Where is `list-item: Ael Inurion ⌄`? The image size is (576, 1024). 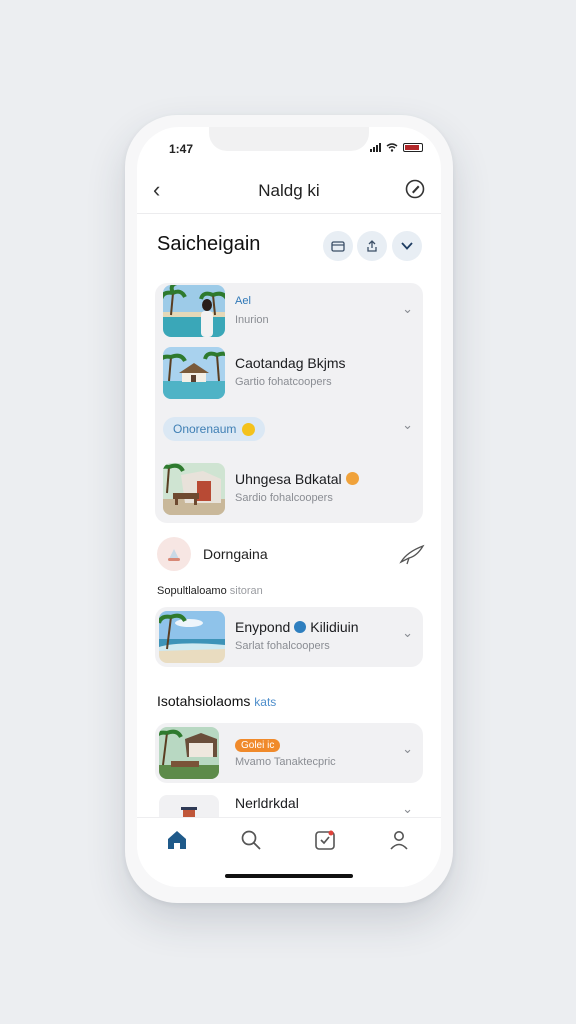
list-item: Ael Inurion ⌄ is located at coordinates (289, 310).